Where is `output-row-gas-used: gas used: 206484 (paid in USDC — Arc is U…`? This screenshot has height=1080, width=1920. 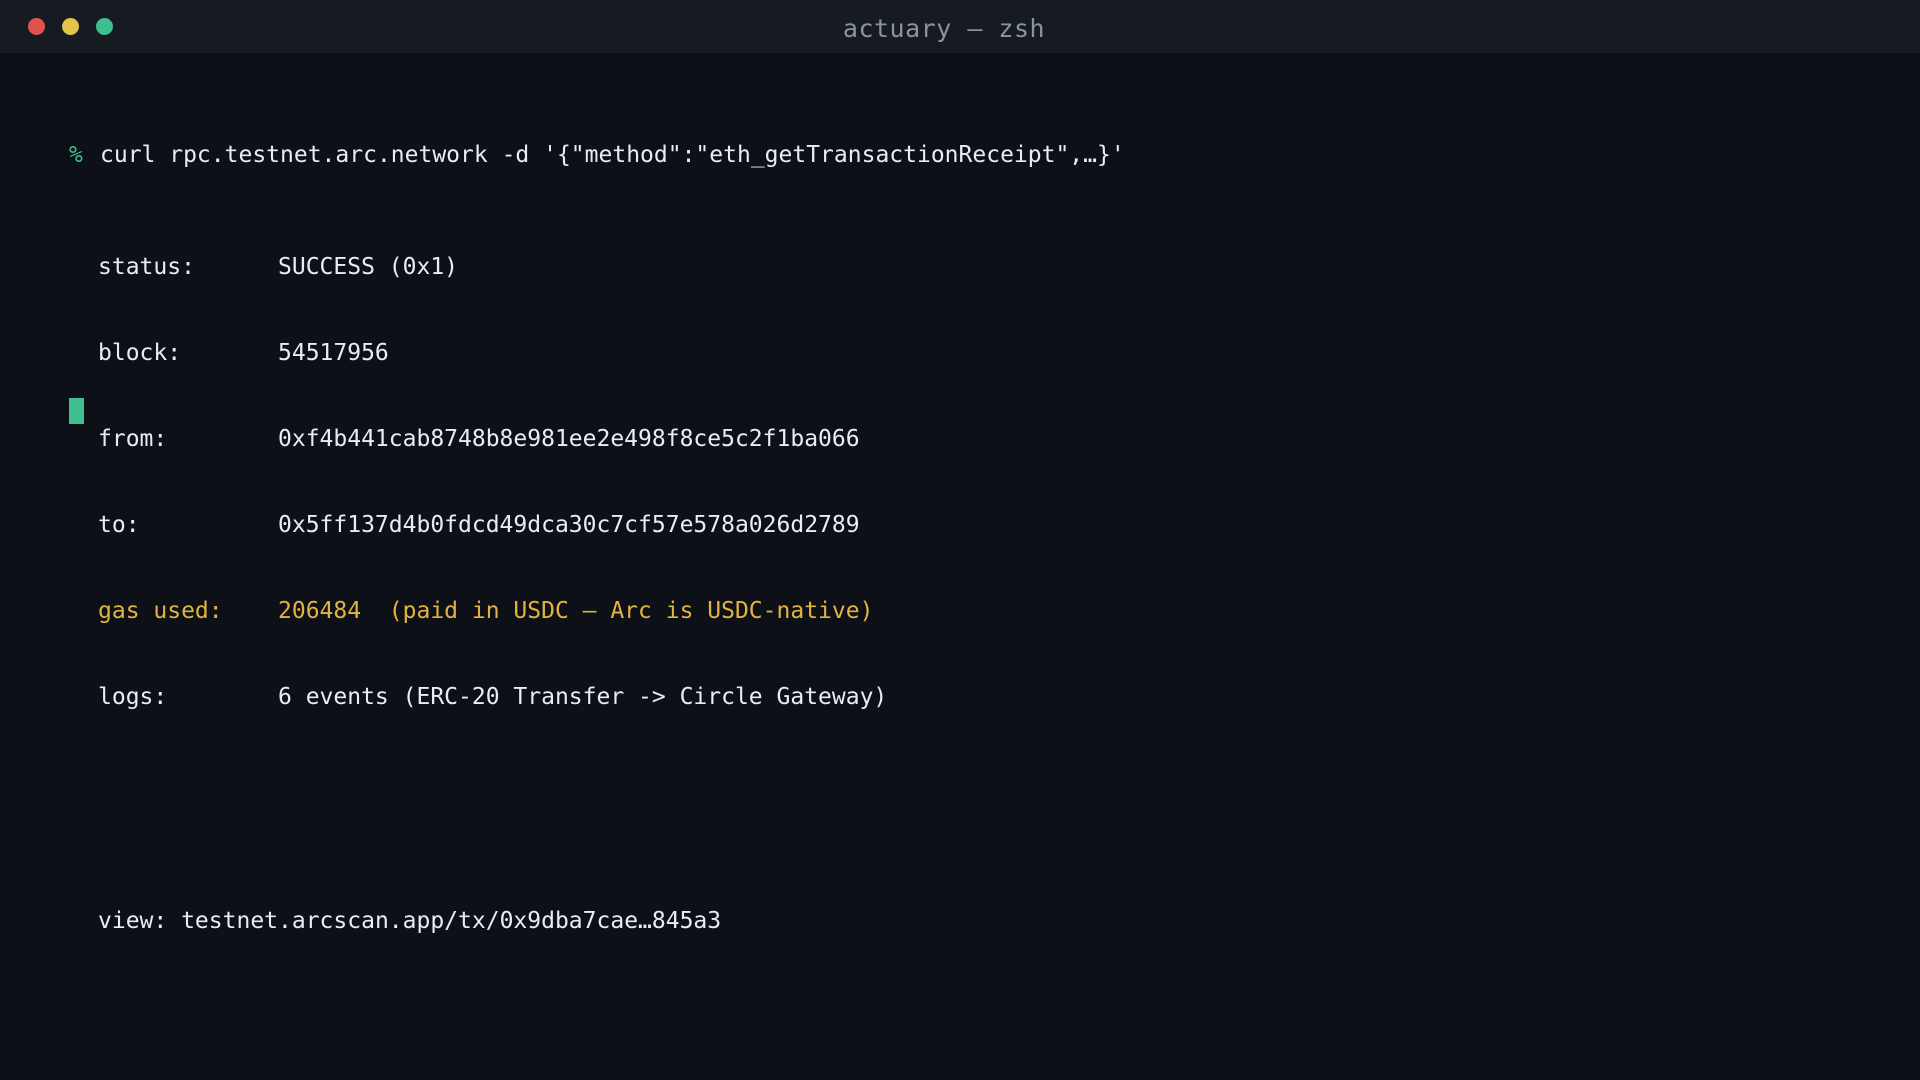
output-row-gas-used: gas used: 206484 (paid in USDC — Arc is U… is located at coordinates (597, 611).